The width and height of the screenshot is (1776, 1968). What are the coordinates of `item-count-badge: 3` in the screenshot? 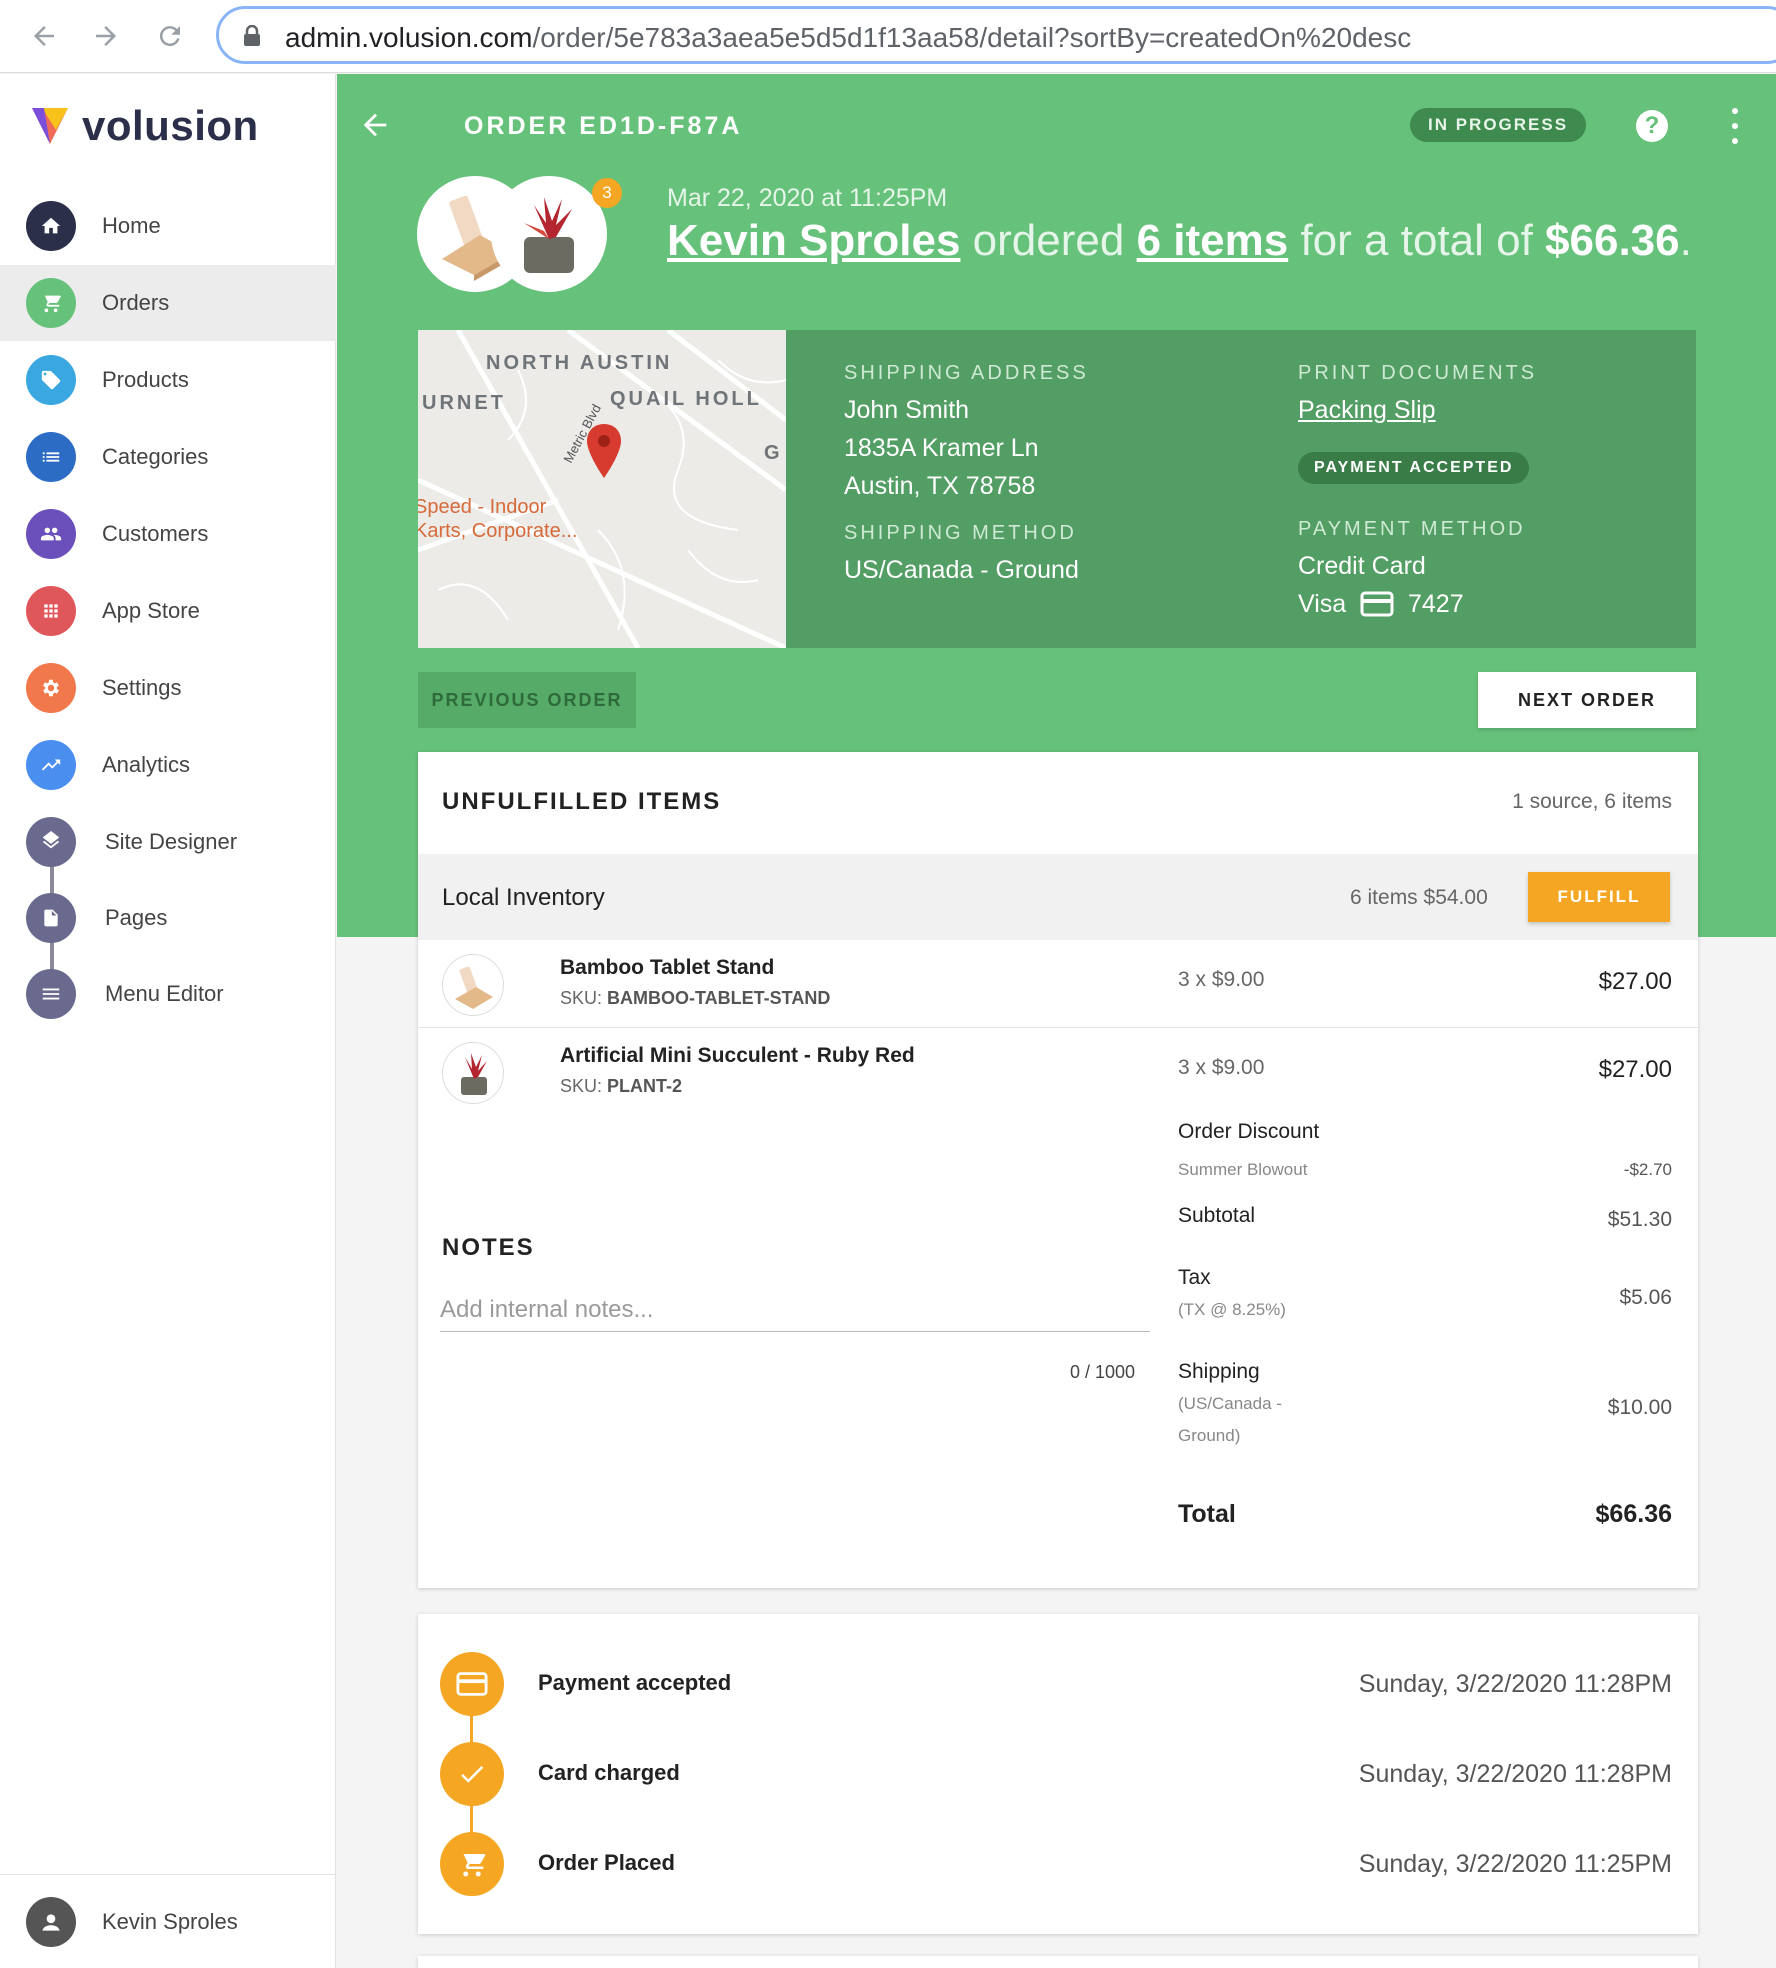 It's located at (607, 193).